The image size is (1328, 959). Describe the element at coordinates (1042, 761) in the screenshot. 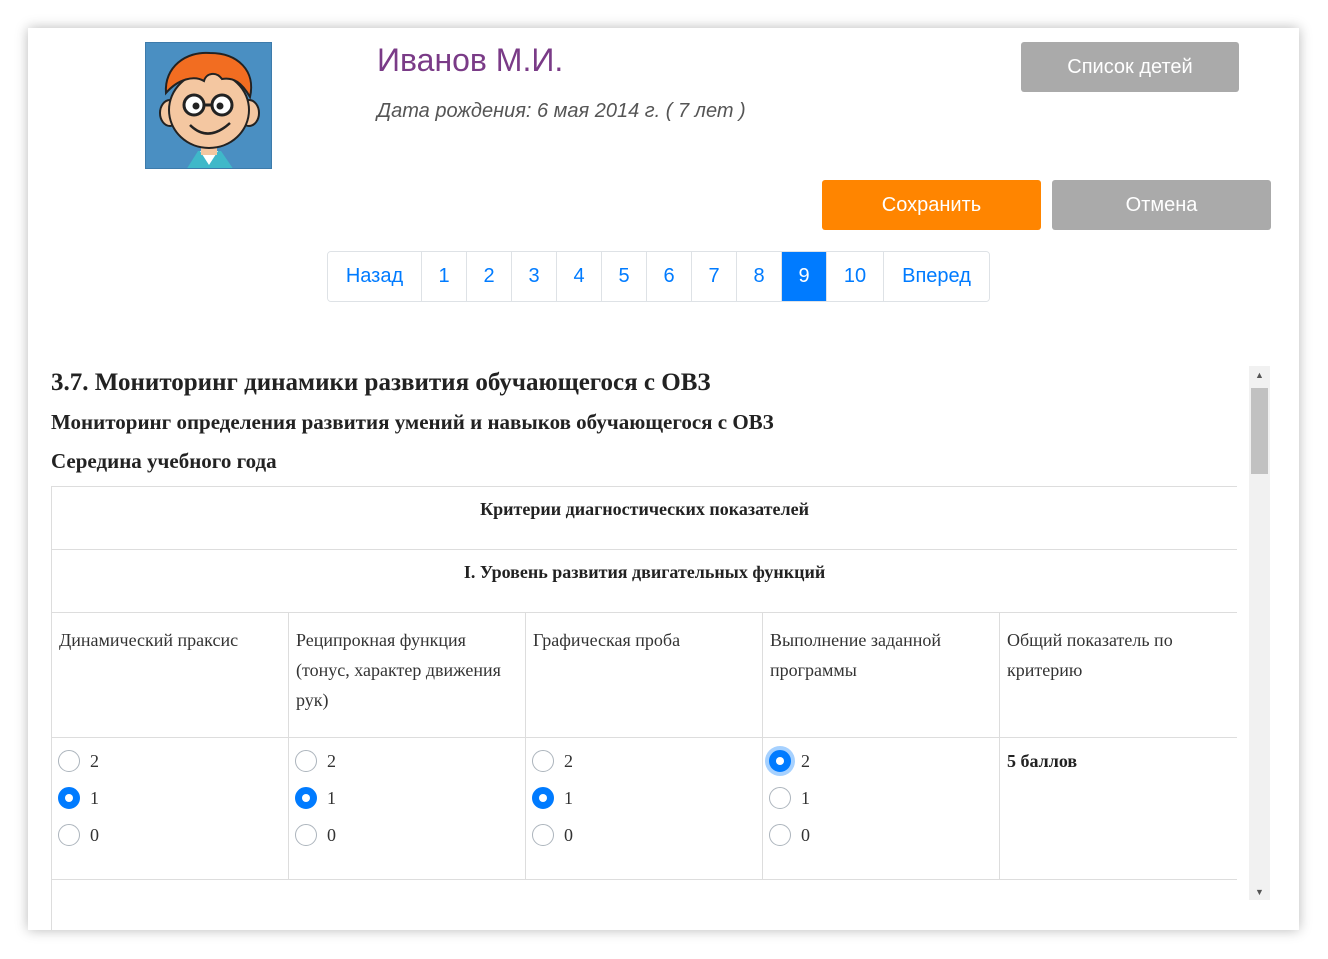

I see `total-score: 5 баллов` at that location.